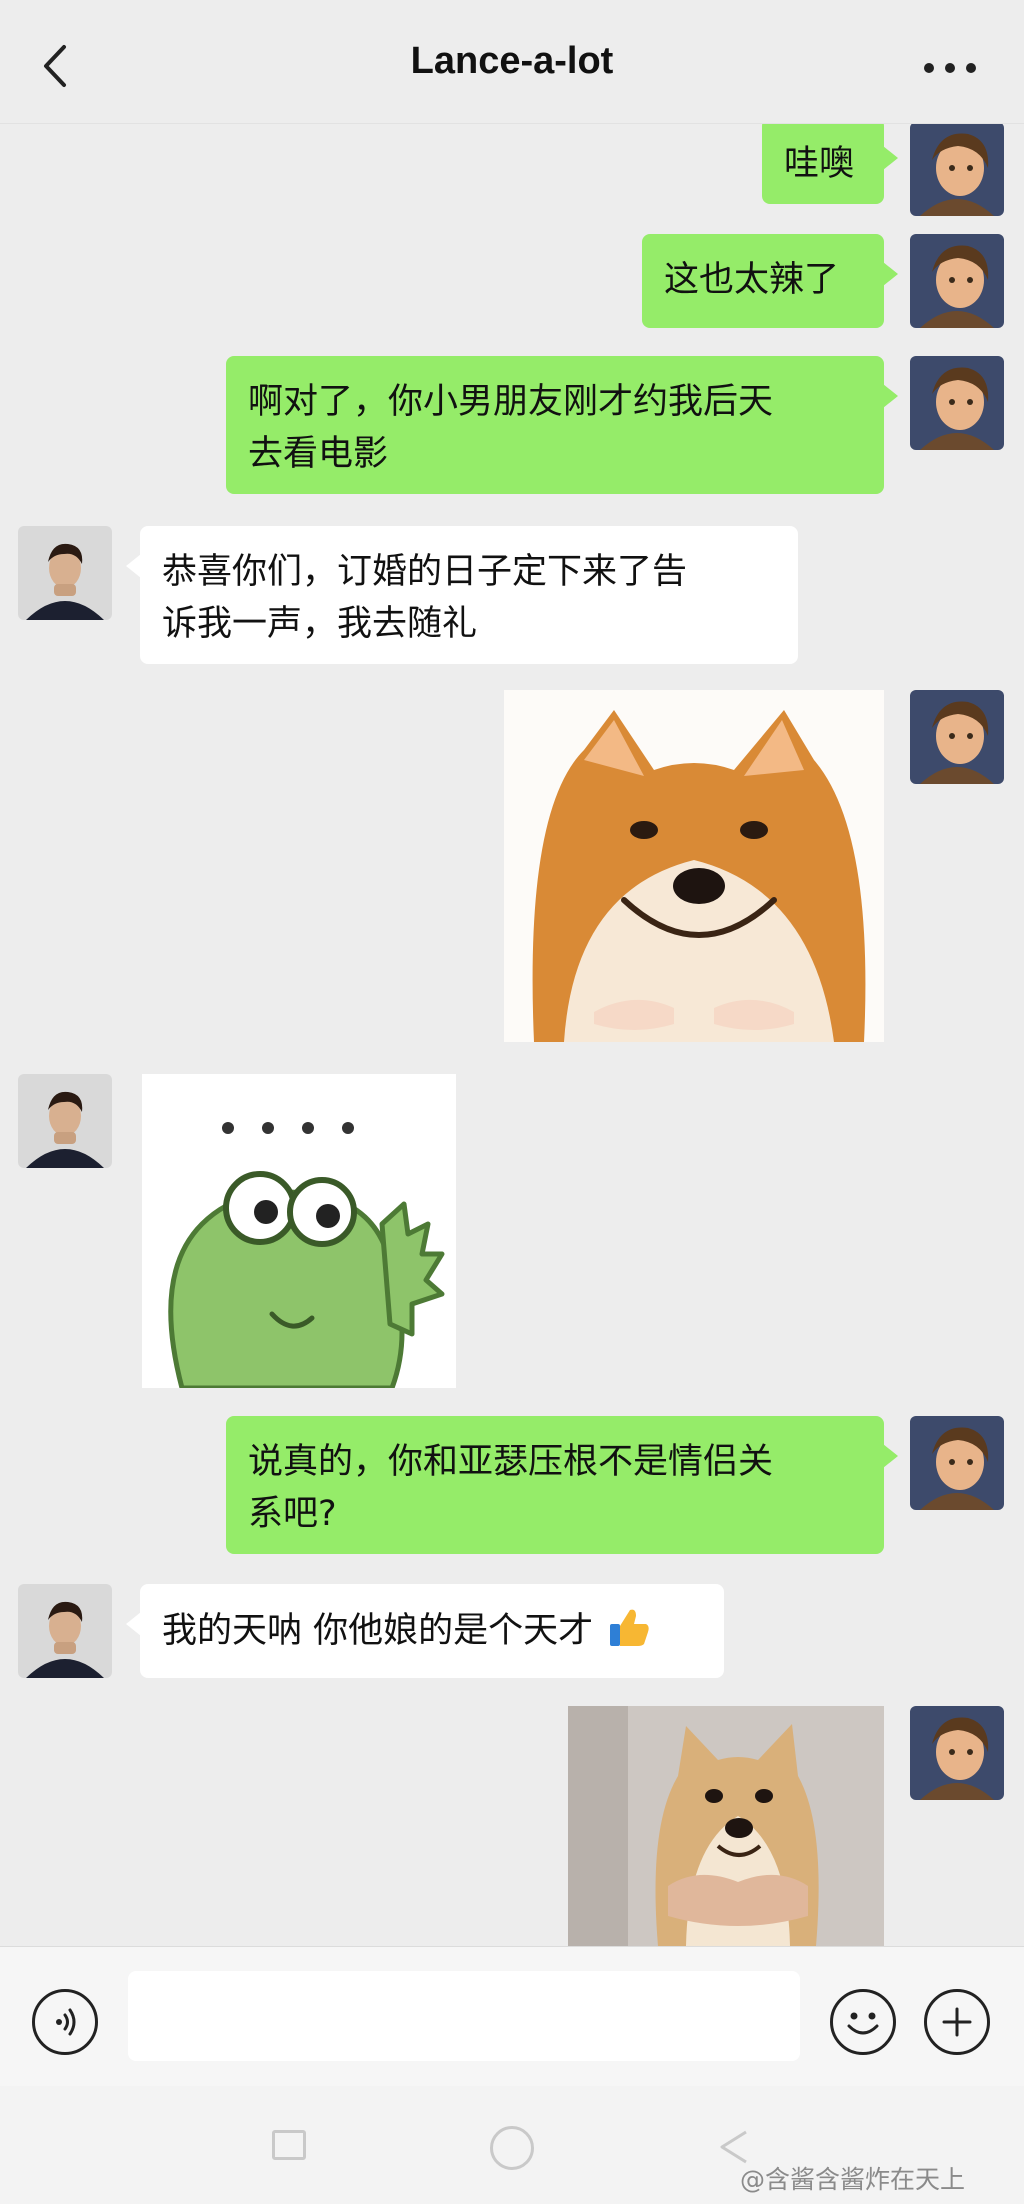  What do you see at coordinates (511, 402) in the screenshot?
I see `message-text: 啊对了，你小男朋友刚才约我后天` at bounding box center [511, 402].